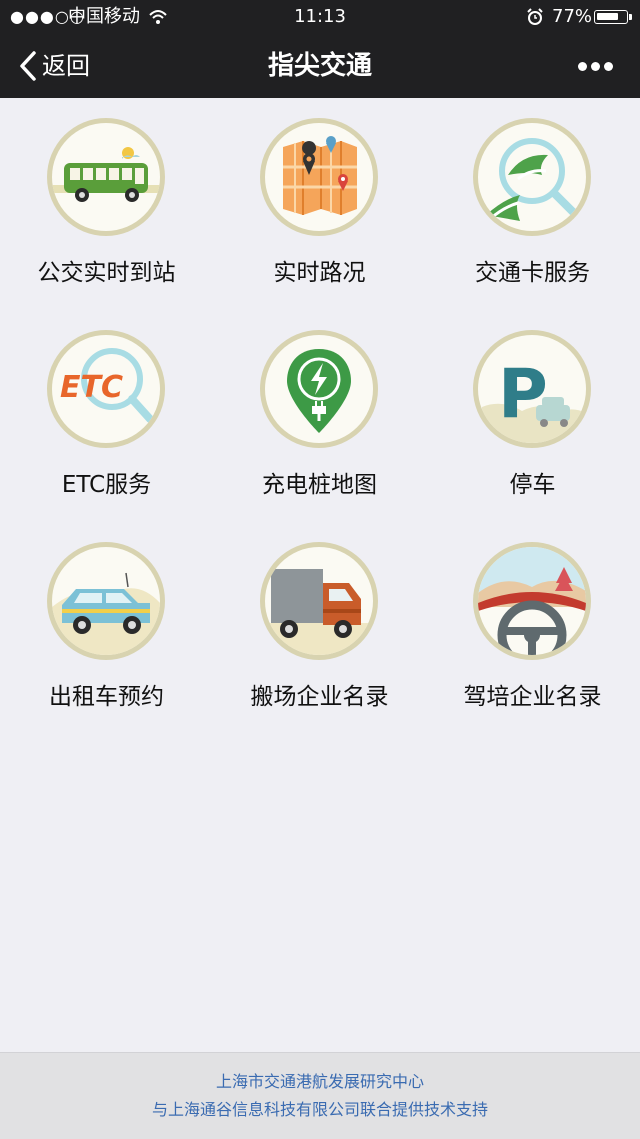 This screenshot has height=1139, width=640. I want to click on service-label: 出租车预约, so click(106, 697).